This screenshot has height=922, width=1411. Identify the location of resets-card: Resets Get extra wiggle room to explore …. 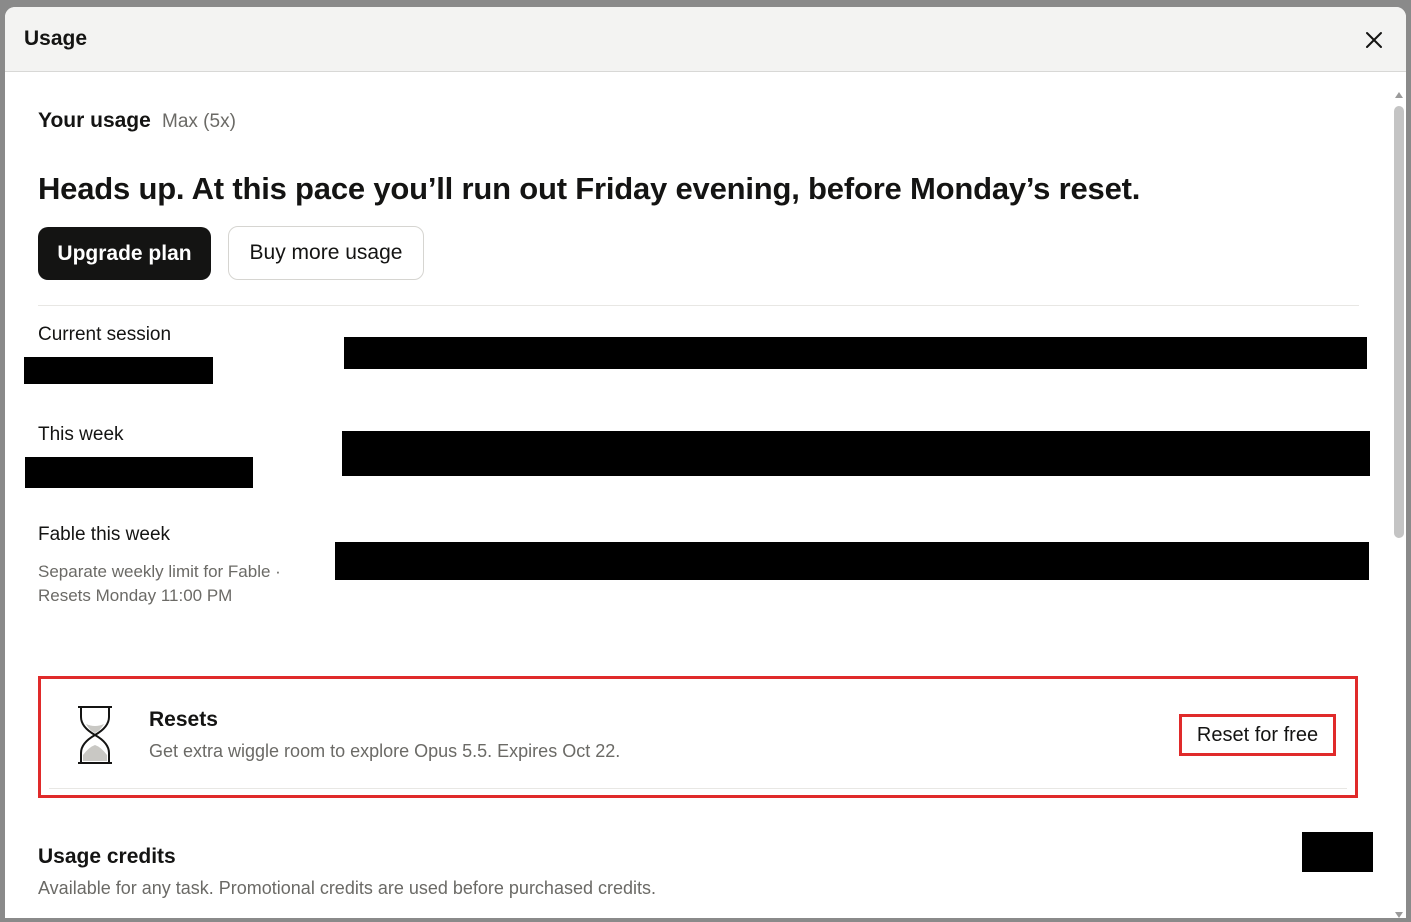
(698, 737).